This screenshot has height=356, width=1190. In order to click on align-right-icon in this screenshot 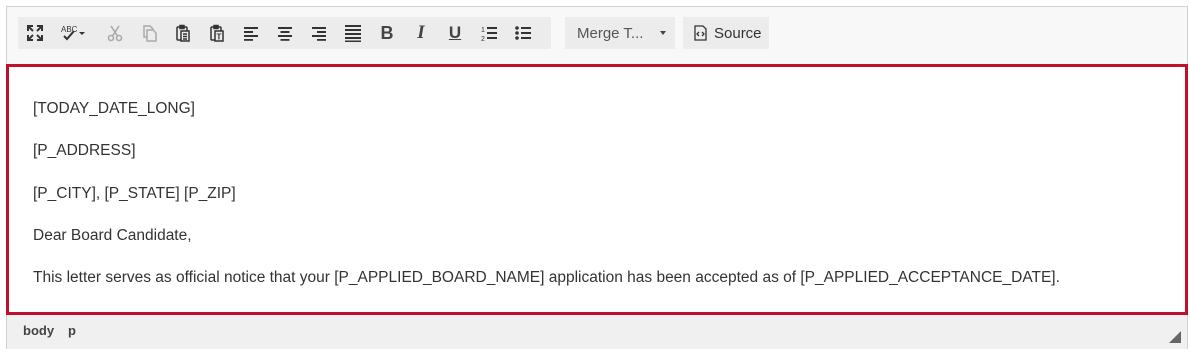, I will do `click(319, 34)`.